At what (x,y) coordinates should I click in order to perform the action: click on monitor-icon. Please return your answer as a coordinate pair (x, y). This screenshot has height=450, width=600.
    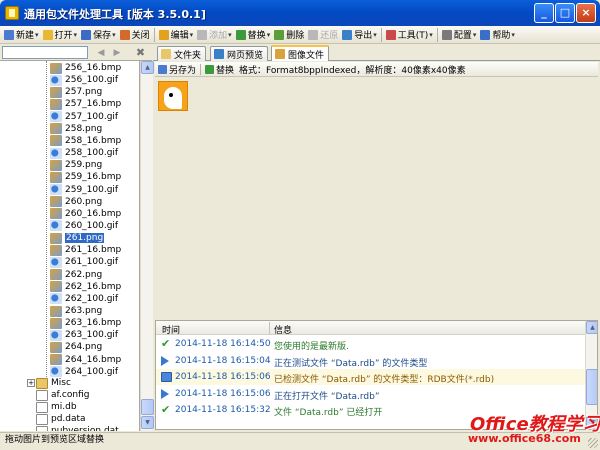
    Looking at the image, I should click on (166, 377).